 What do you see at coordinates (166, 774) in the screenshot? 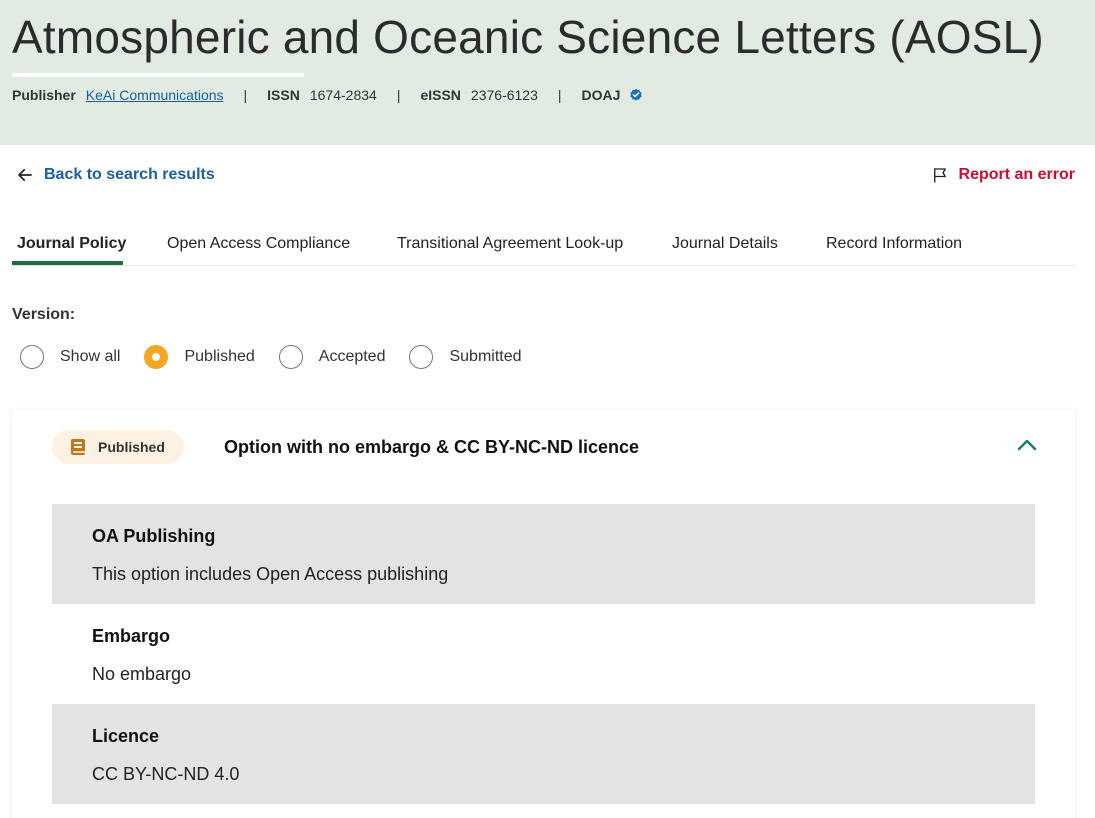
I see `row-value: CC BY-NC-ND 4.0` at bounding box center [166, 774].